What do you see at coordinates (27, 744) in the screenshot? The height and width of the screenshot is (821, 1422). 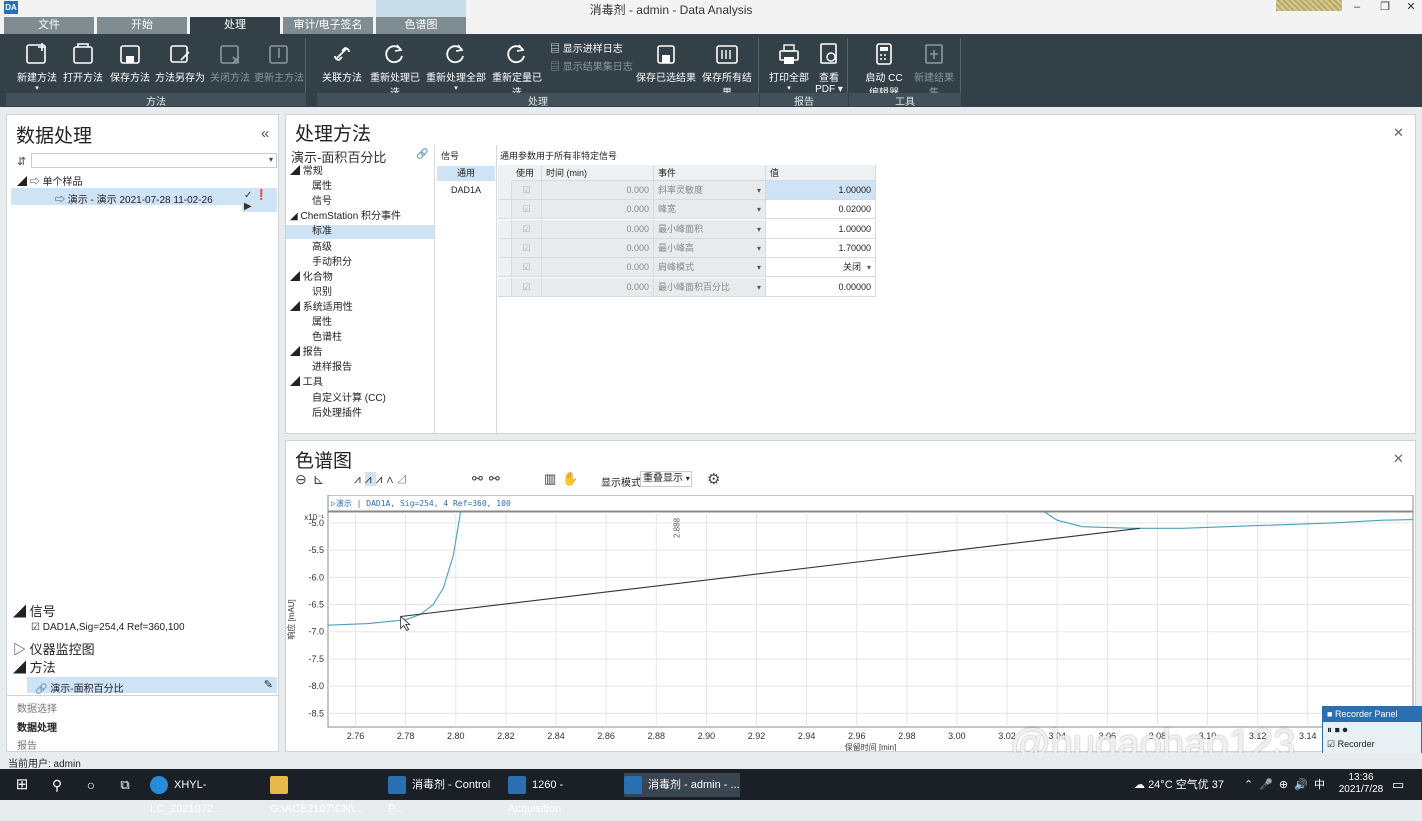 I see `nav-report: 报告` at bounding box center [27, 744].